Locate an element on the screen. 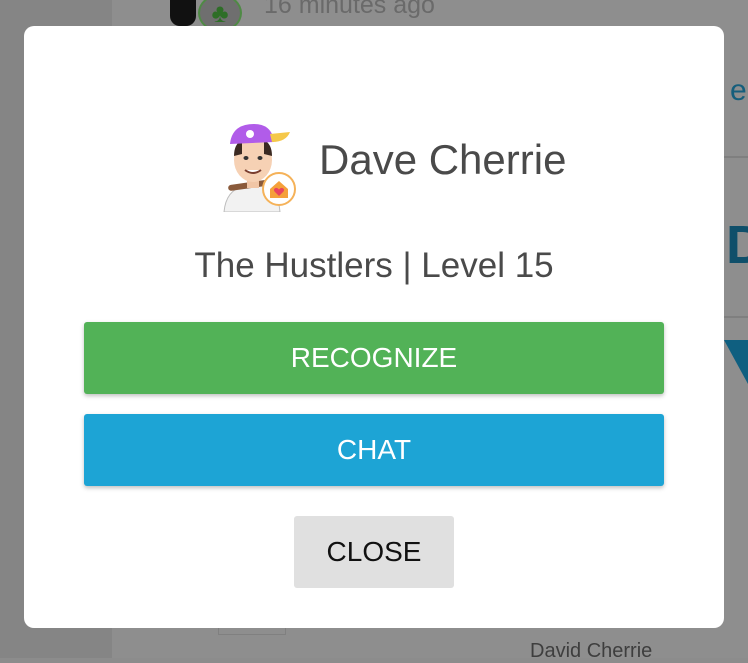 The height and width of the screenshot is (663, 748). recognize-button: RECOGNIZE is located at coordinates (374, 358).